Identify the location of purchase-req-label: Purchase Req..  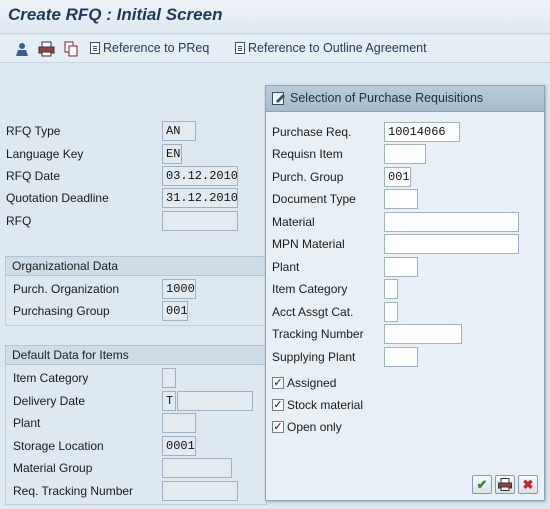
(312, 132).